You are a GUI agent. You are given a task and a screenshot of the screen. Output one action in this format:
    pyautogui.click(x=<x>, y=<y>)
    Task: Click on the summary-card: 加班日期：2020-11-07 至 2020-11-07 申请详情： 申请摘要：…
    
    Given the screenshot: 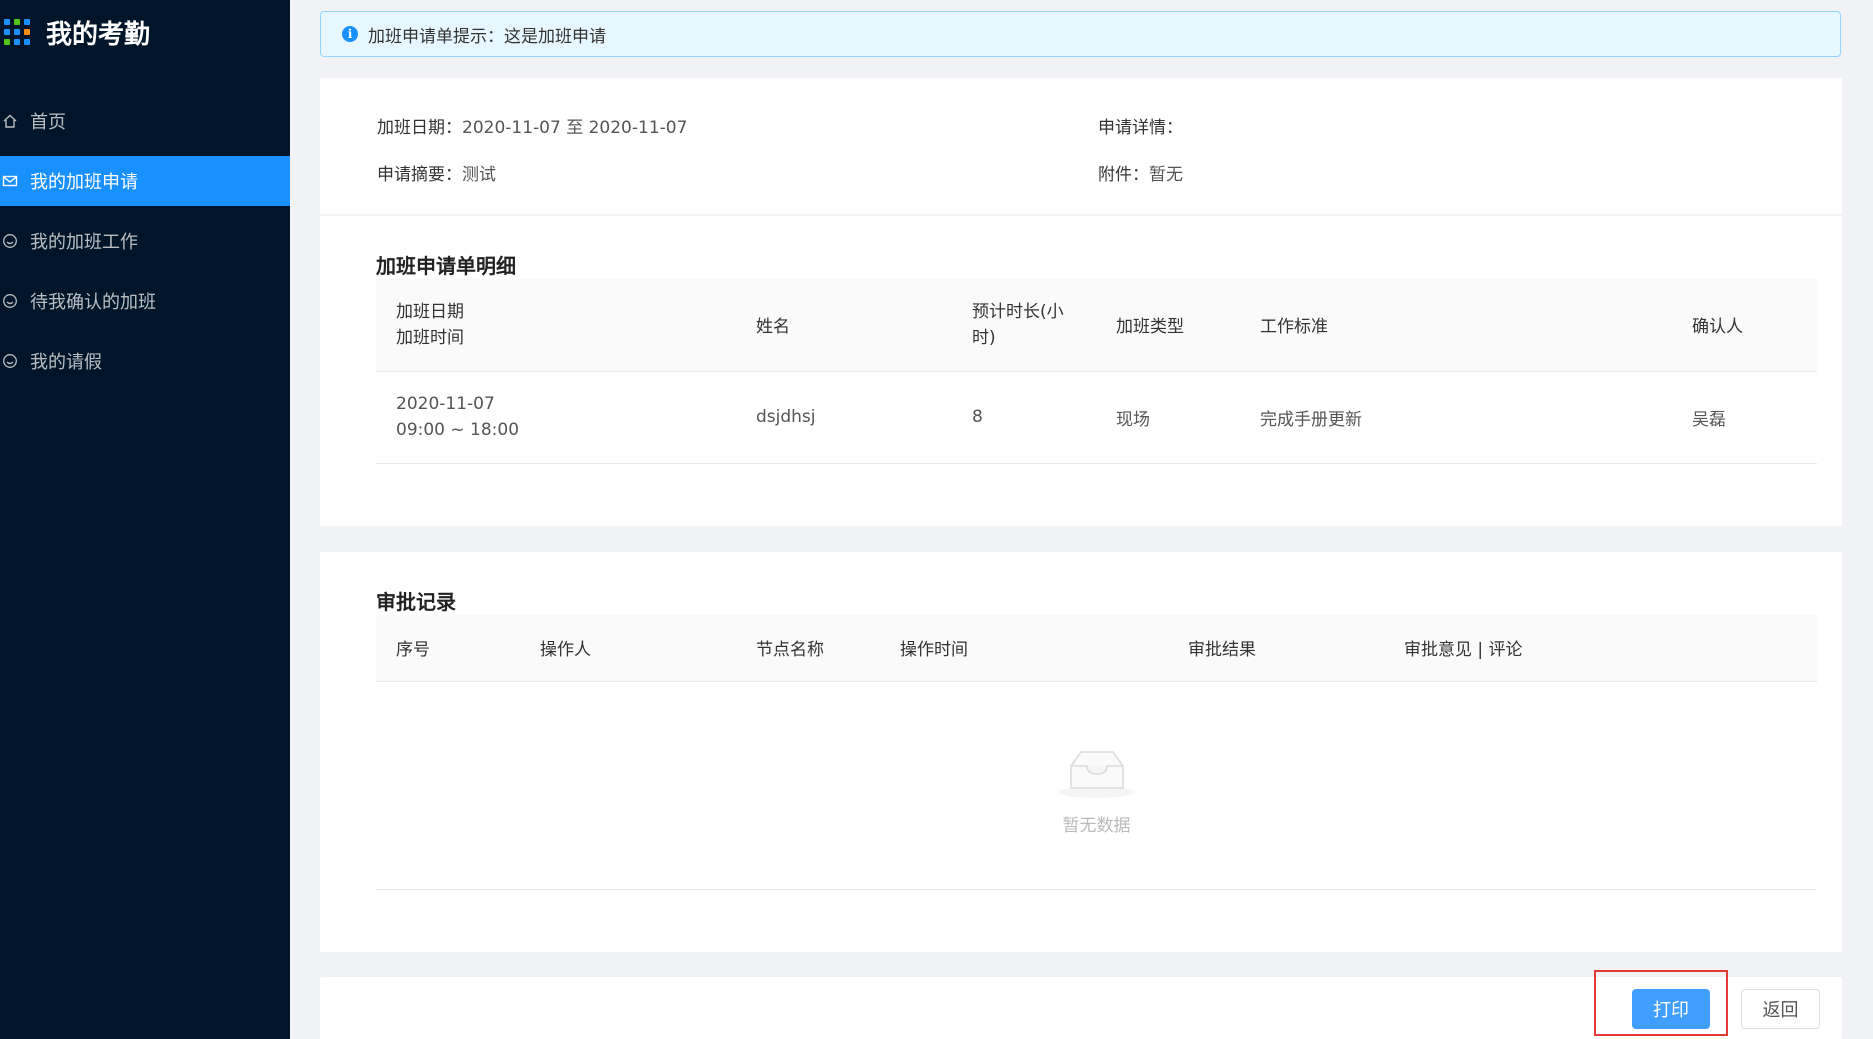 What is the action you would take?
    pyautogui.click(x=1081, y=146)
    